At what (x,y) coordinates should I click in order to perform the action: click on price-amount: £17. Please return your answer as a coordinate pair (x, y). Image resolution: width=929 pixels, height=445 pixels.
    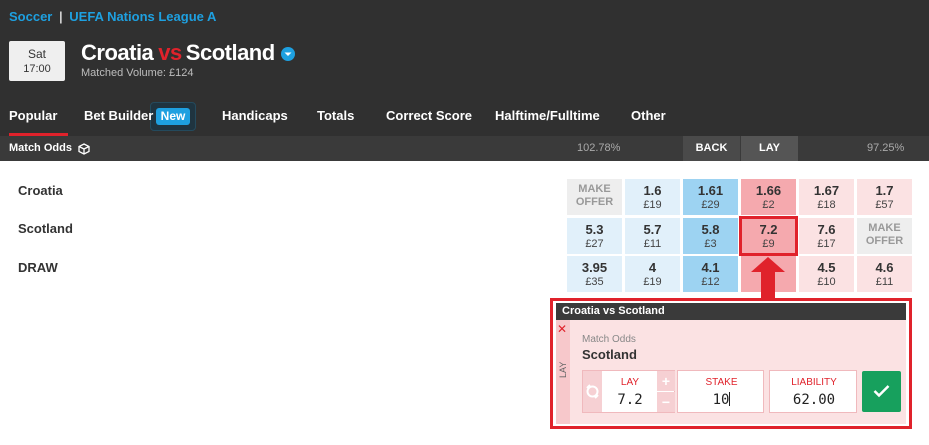
    Looking at the image, I should click on (826, 244).